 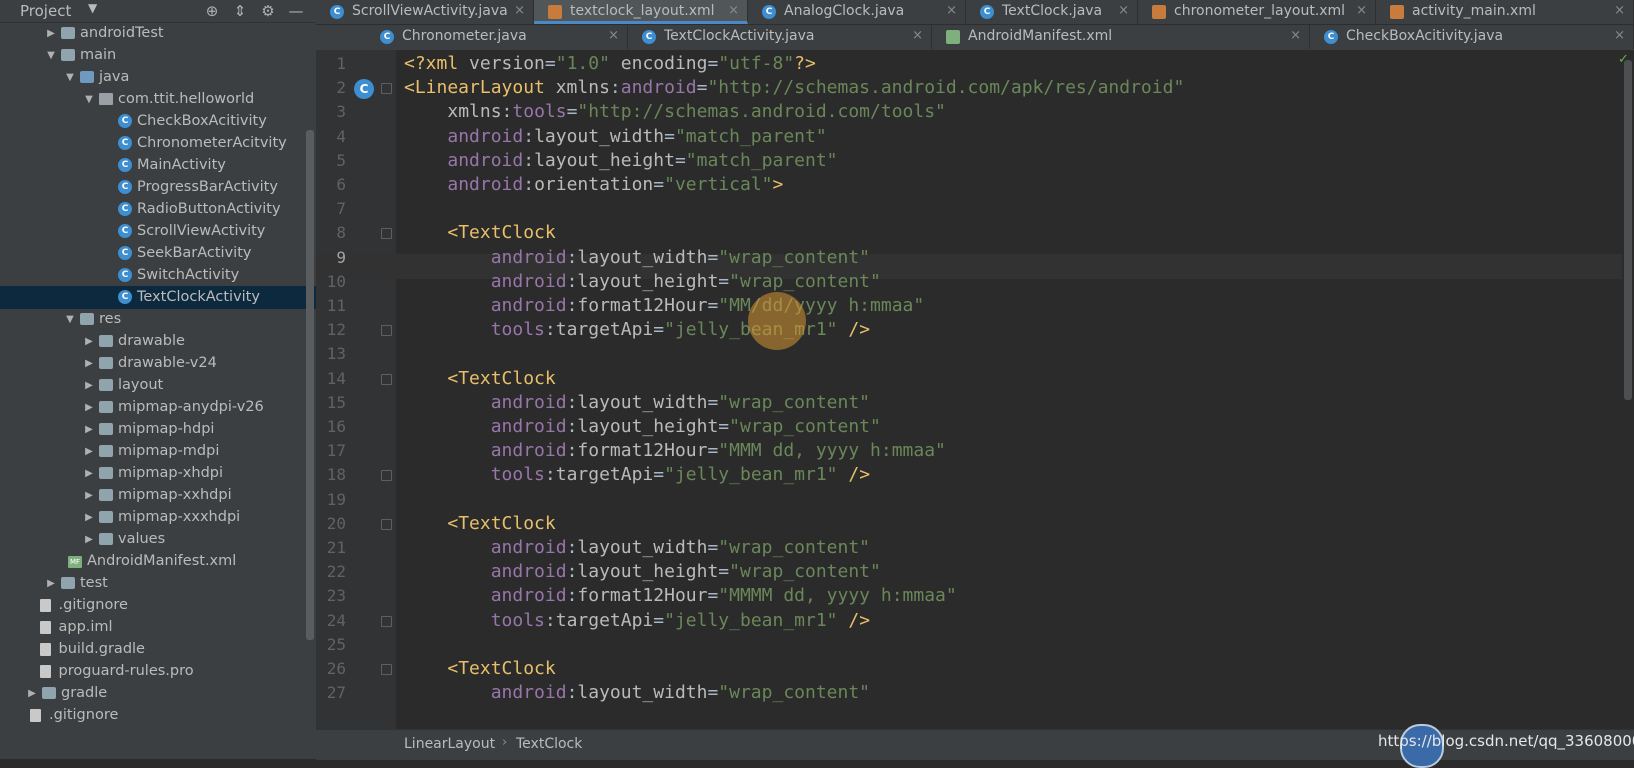 What do you see at coordinates (780, 37) in the screenshot?
I see `editor-tab: C TextClockActivity.java ×` at bounding box center [780, 37].